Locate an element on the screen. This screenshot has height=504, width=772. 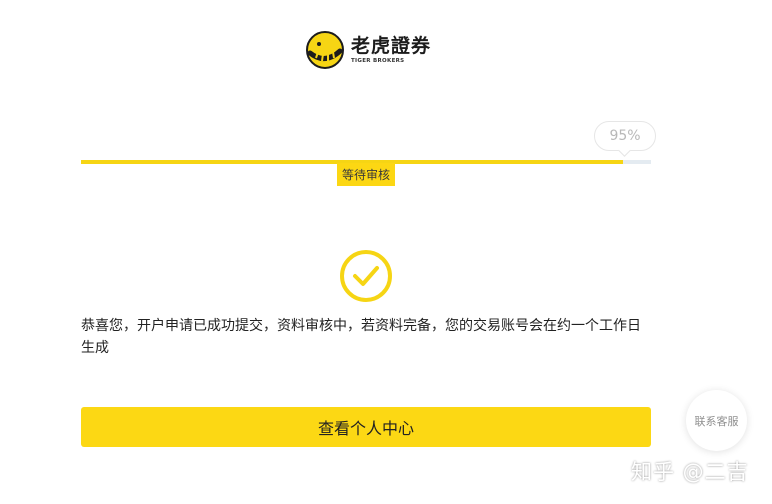
check-circle-icon is located at coordinates (366, 276).